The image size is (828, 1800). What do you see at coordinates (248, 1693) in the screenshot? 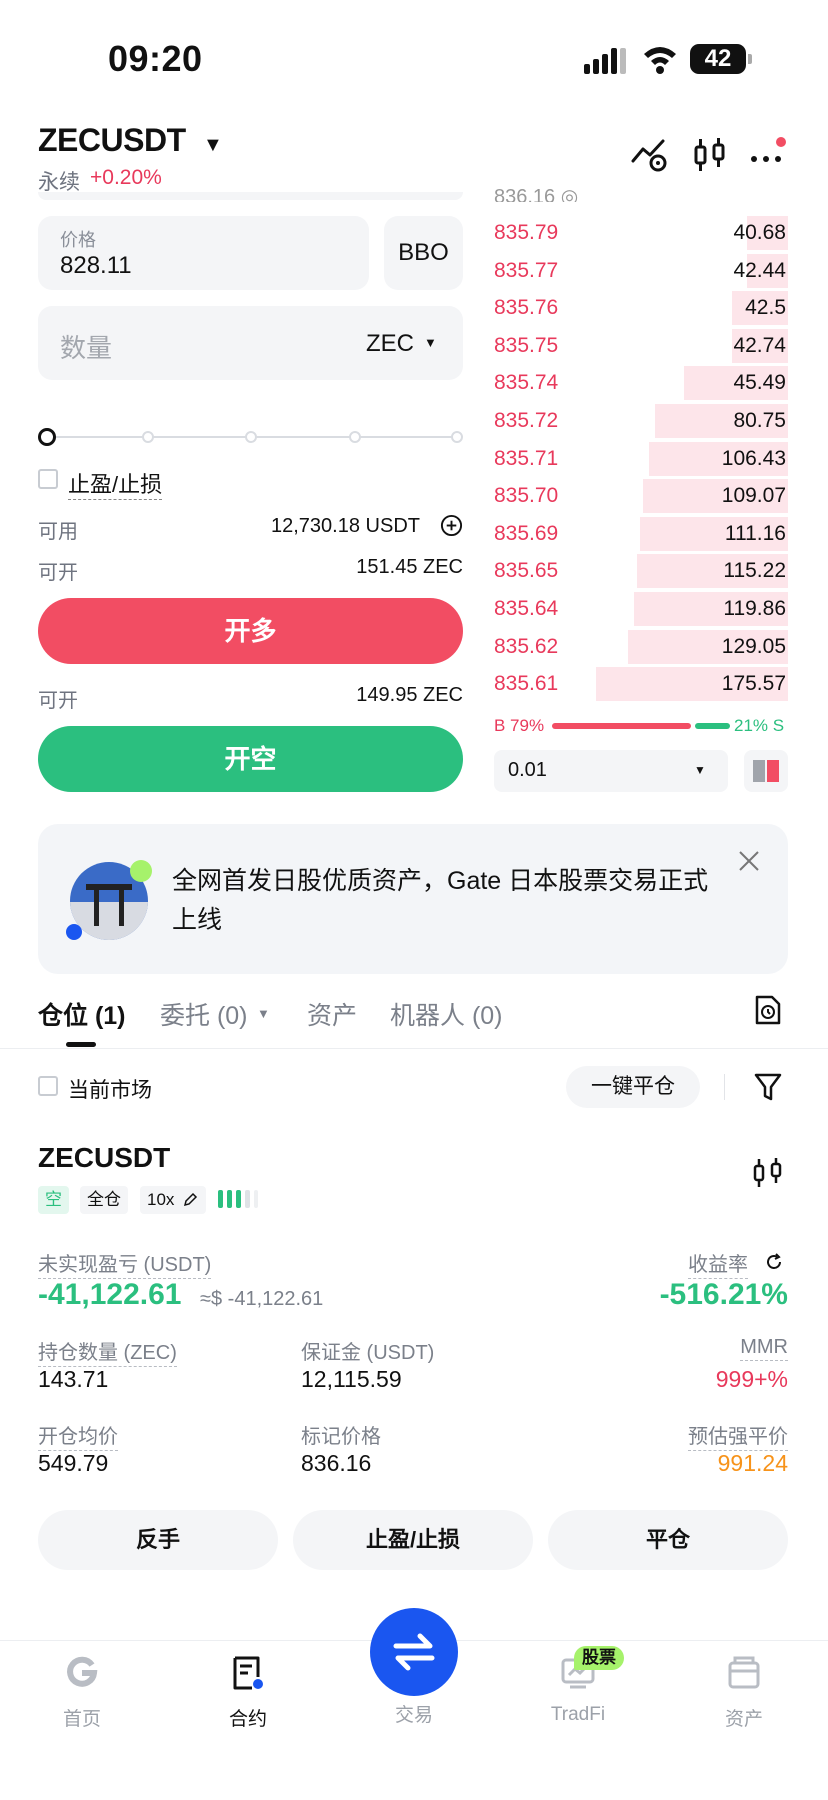
I see `nav-futures: 合约` at bounding box center [248, 1693].